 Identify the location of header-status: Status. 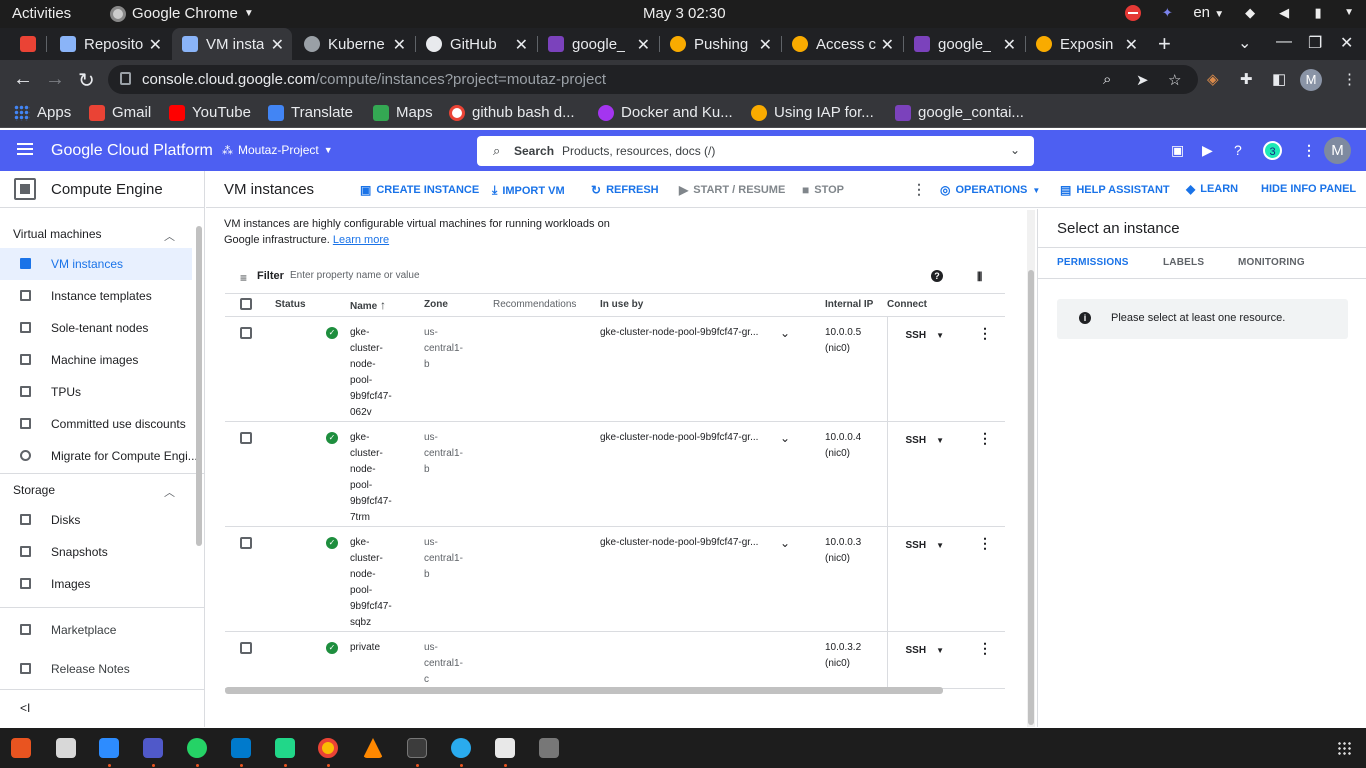
(312, 305).